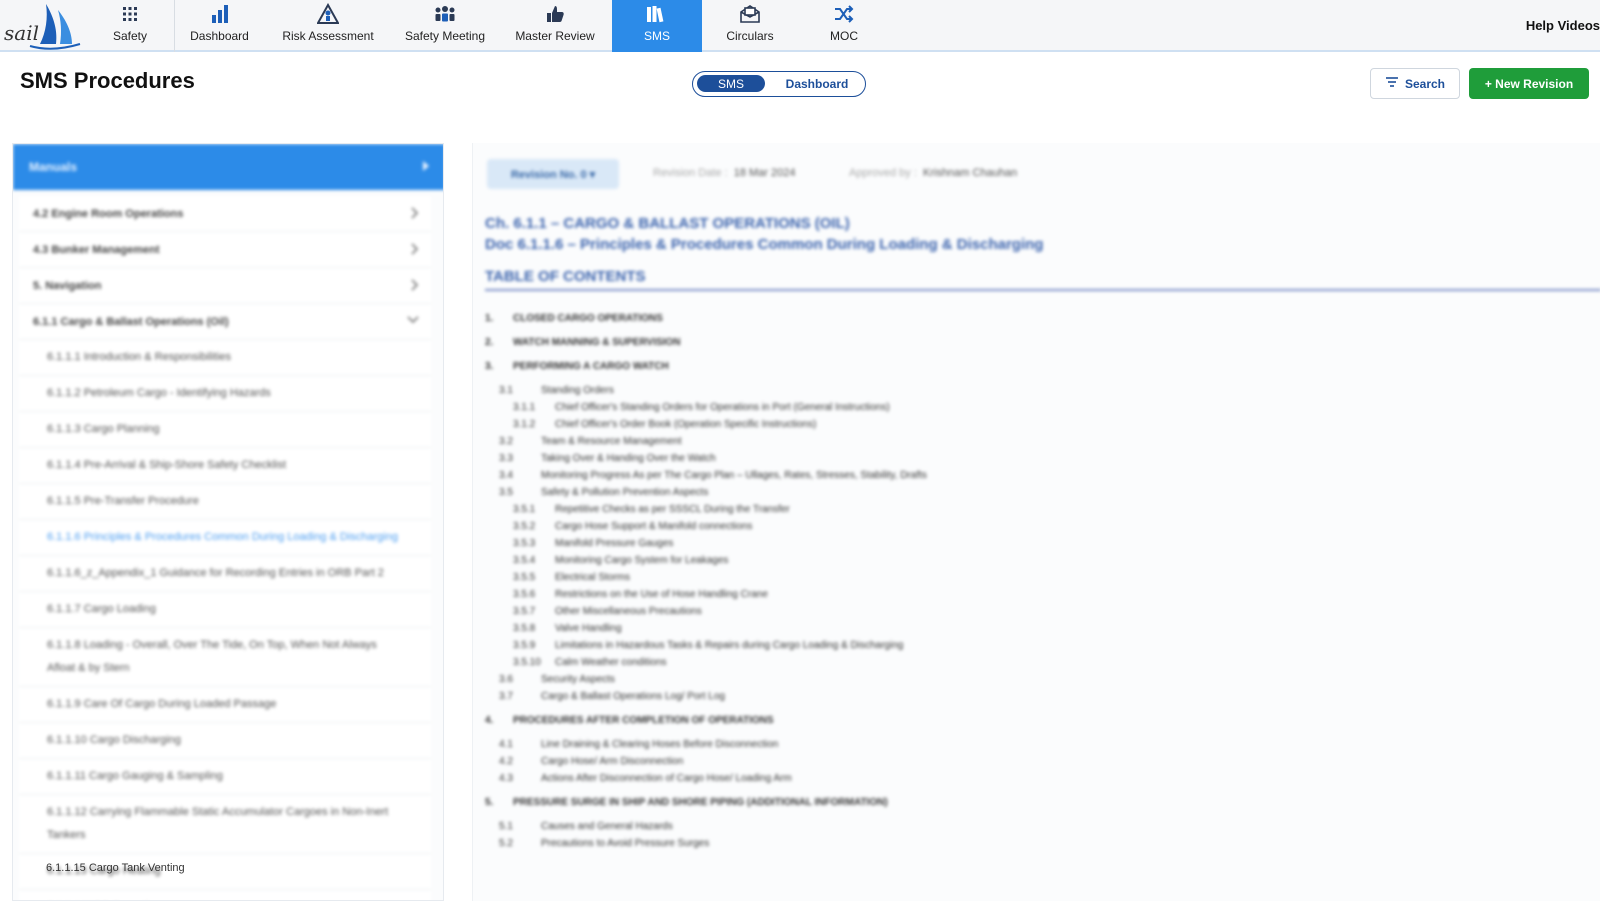  Describe the element at coordinates (131, 322) in the screenshot. I see `sidebar-item-label: 6.1.1 Cargo & Ballast Operations (Oil)` at that location.